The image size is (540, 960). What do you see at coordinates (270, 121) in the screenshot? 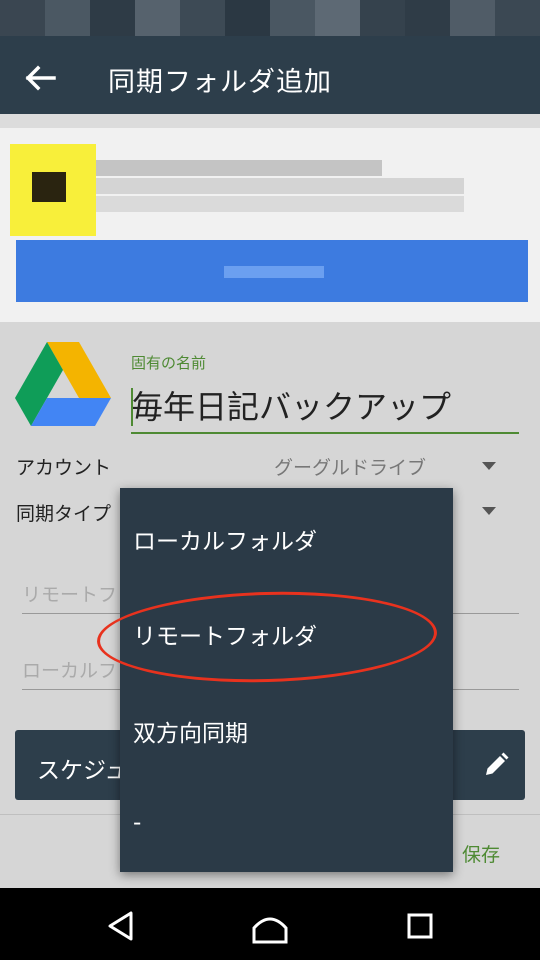
I see `ad-banner-strip` at bounding box center [270, 121].